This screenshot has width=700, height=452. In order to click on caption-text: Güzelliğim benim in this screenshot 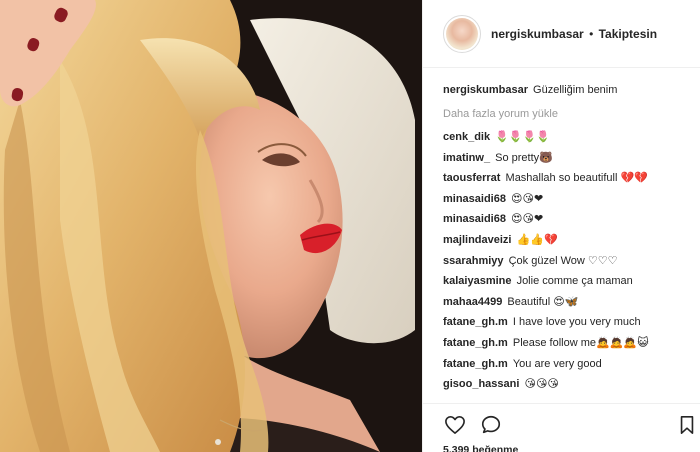, I will do `click(575, 90)`.